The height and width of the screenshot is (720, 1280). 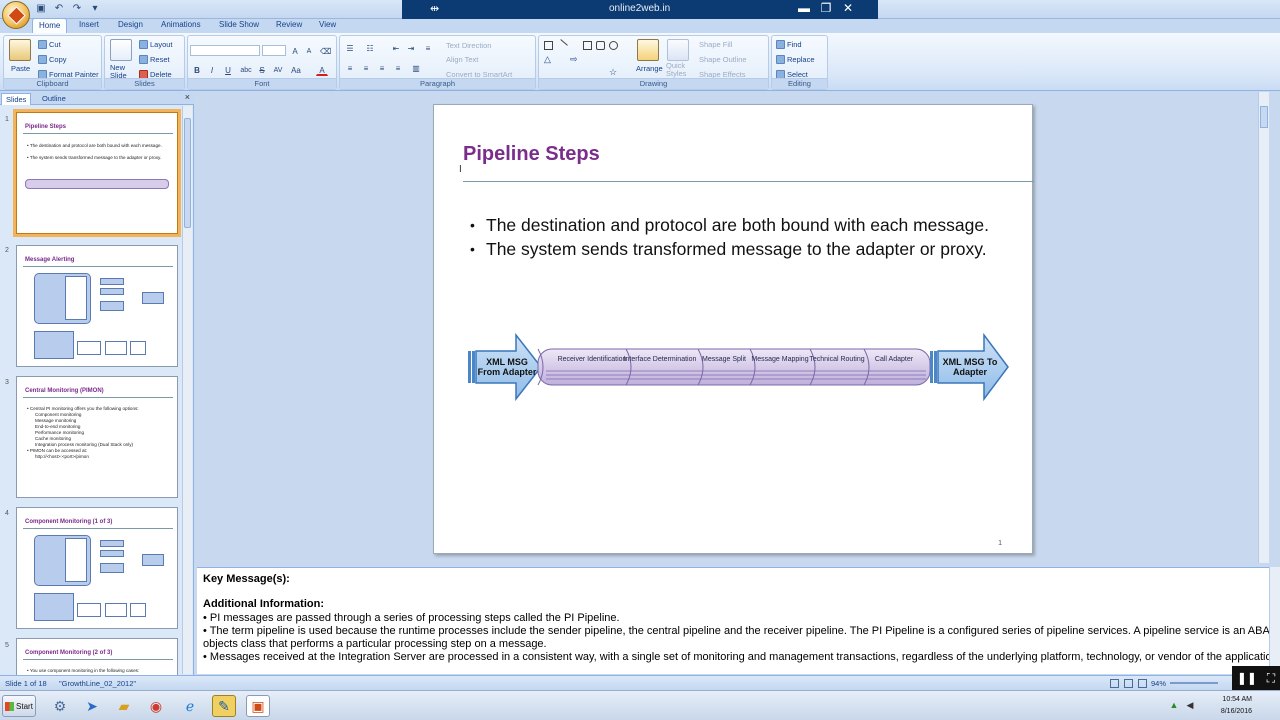 What do you see at coordinates (327, 24) in the screenshot?
I see `tab-view: View` at bounding box center [327, 24].